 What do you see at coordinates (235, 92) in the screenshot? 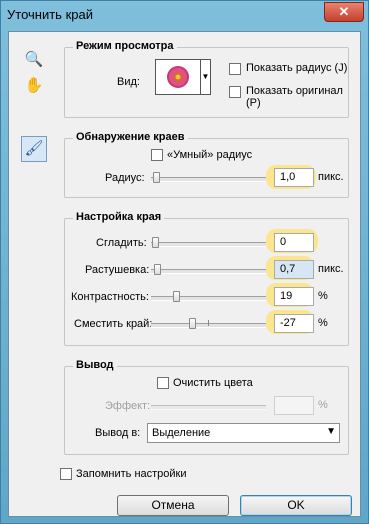
I see `show-original-checkbox` at bounding box center [235, 92].